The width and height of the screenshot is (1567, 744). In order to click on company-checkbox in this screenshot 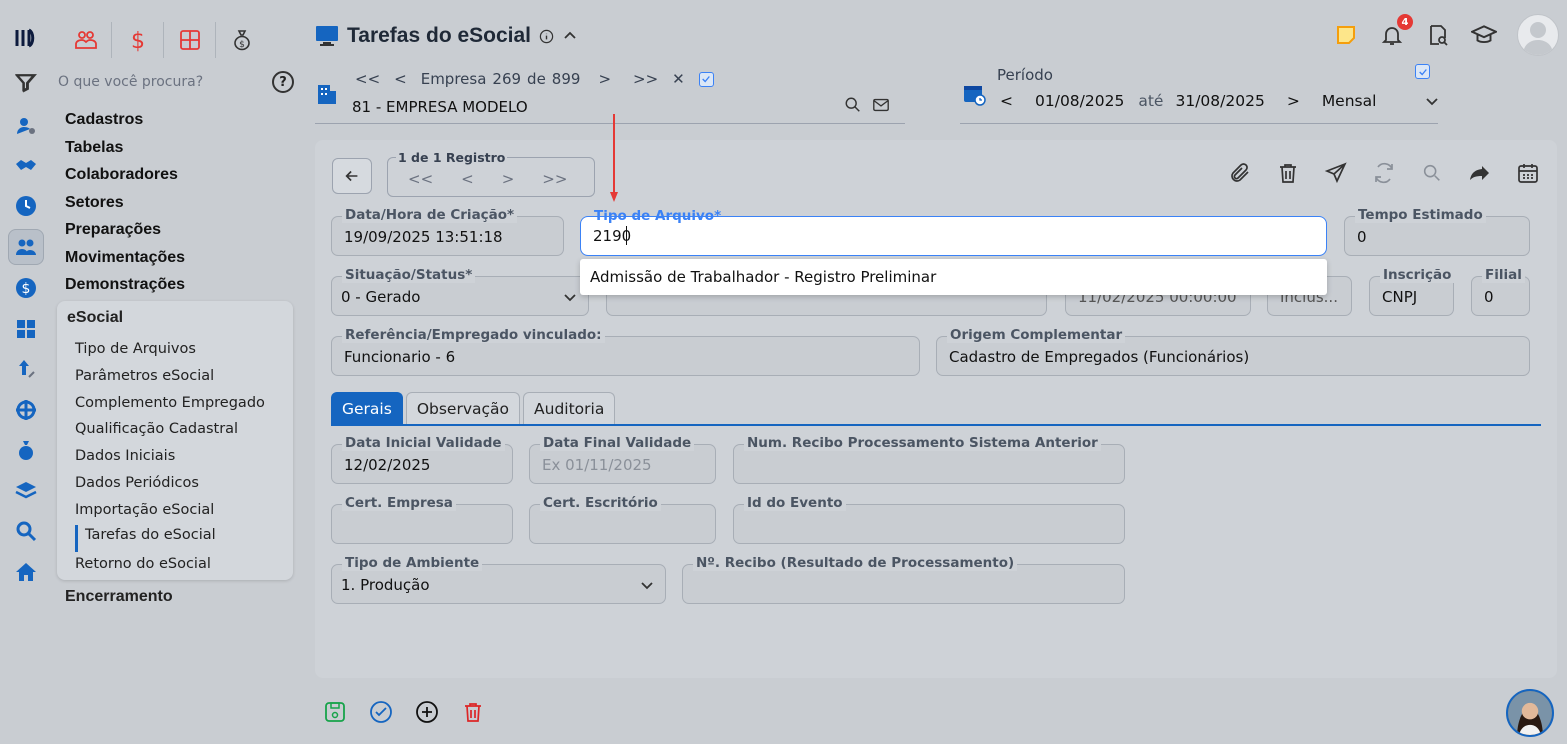, I will do `click(706, 79)`.